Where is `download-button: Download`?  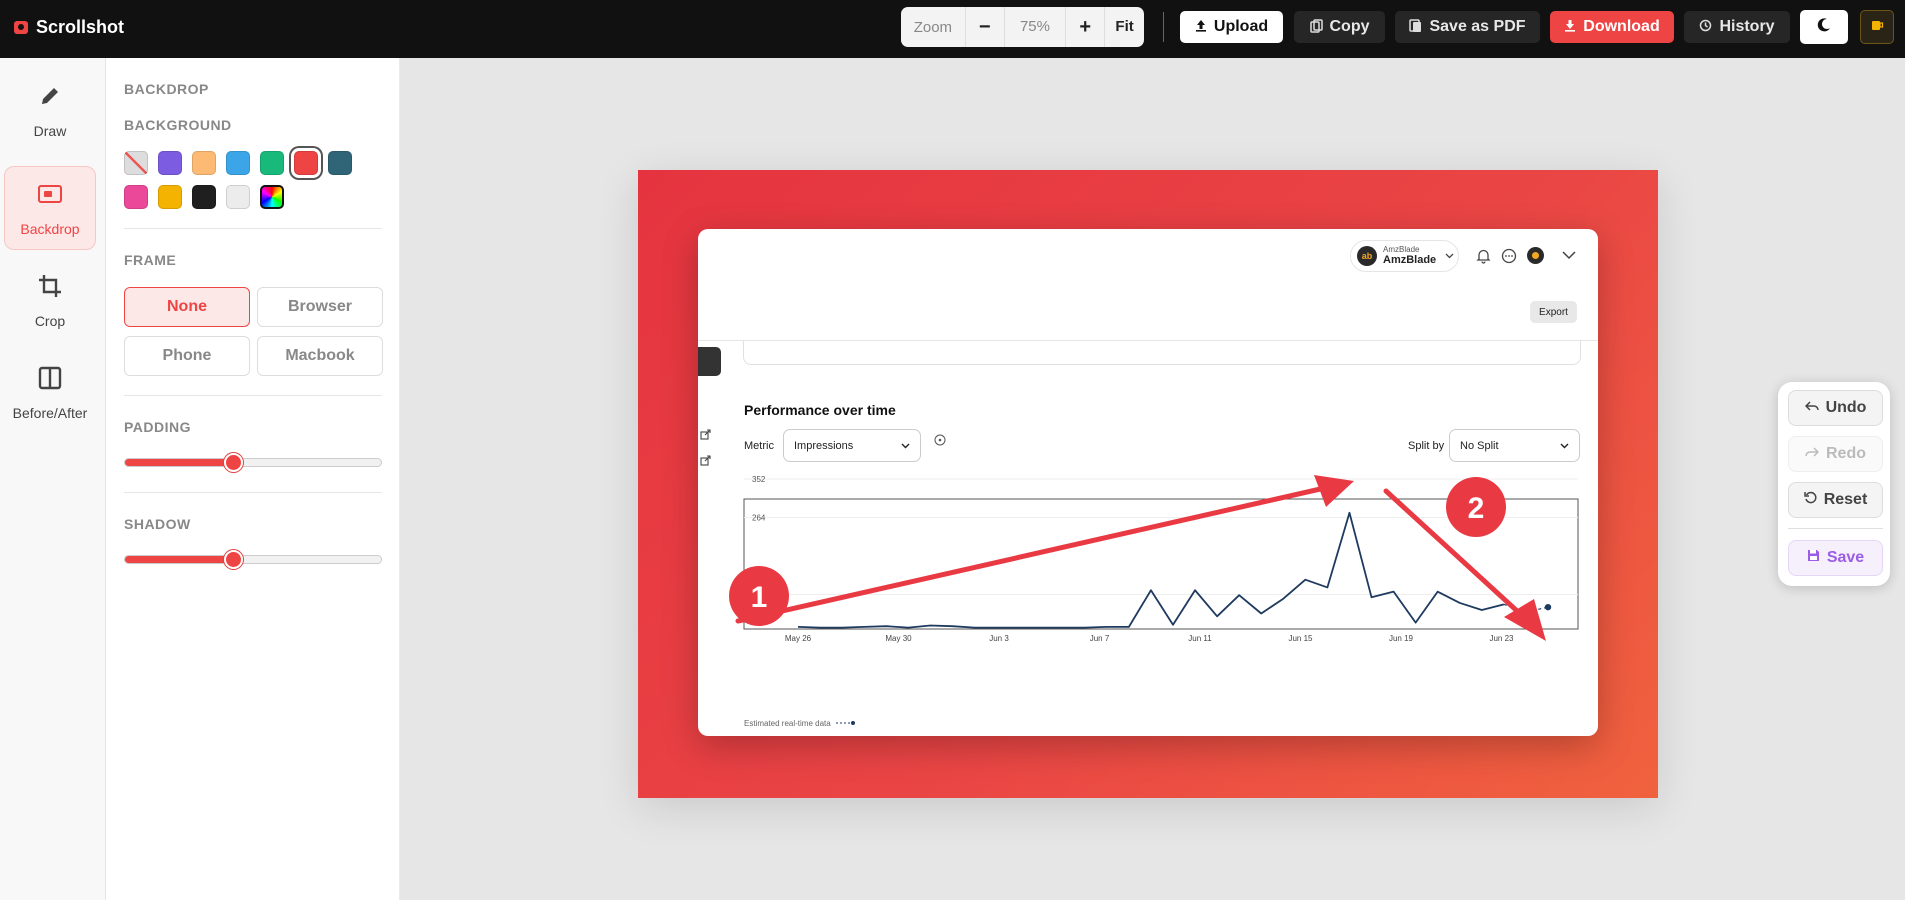
download-button: Download is located at coordinates (1612, 27).